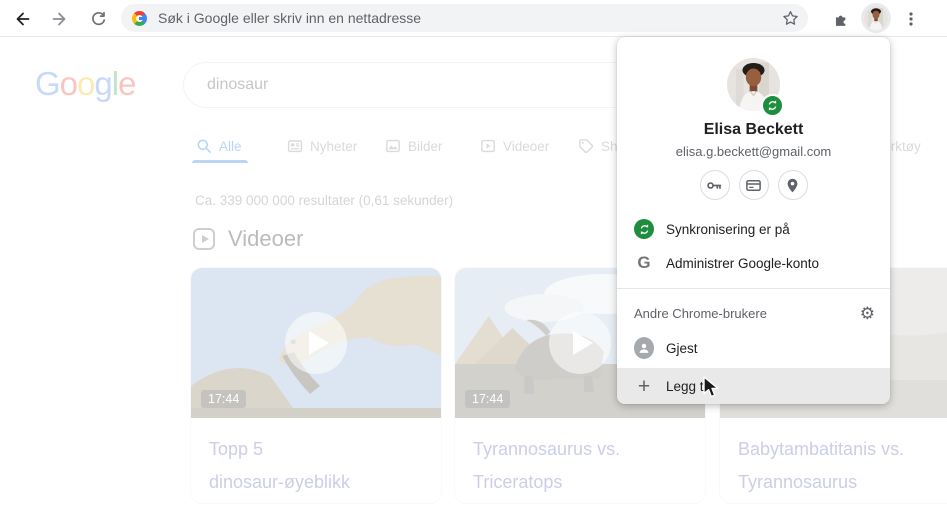 The width and height of the screenshot is (947, 531). What do you see at coordinates (220, 161) in the screenshot?
I see `active-tab-underline` at bounding box center [220, 161].